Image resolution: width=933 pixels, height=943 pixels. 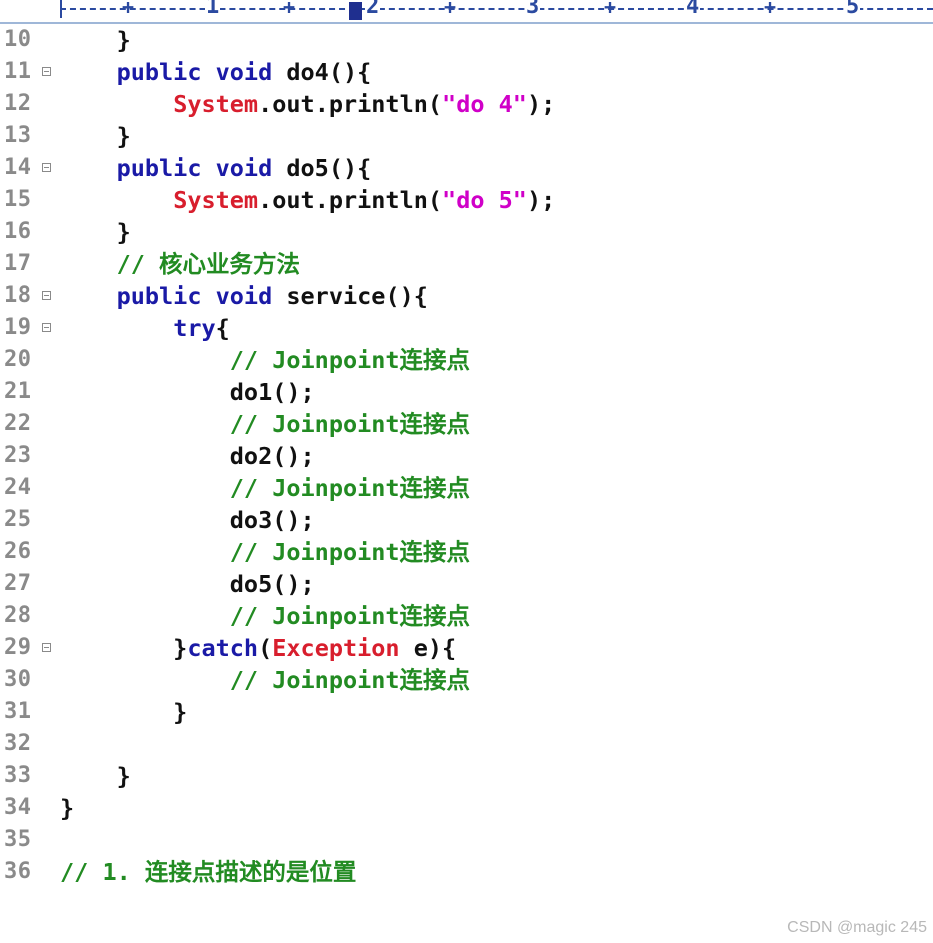 What do you see at coordinates (466, 744) in the screenshot?
I see `code-line: 32` at bounding box center [466, 744].